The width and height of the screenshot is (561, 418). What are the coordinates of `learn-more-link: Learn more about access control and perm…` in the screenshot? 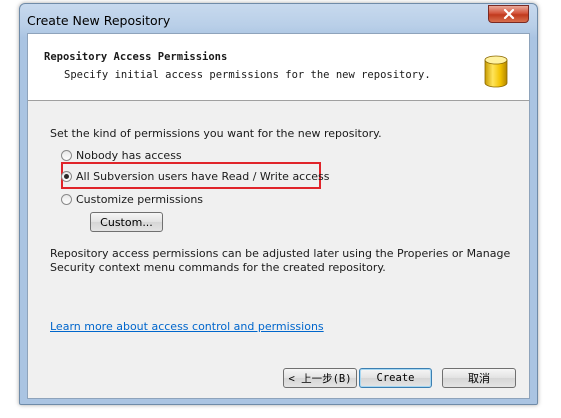 It's located at (187, 326).